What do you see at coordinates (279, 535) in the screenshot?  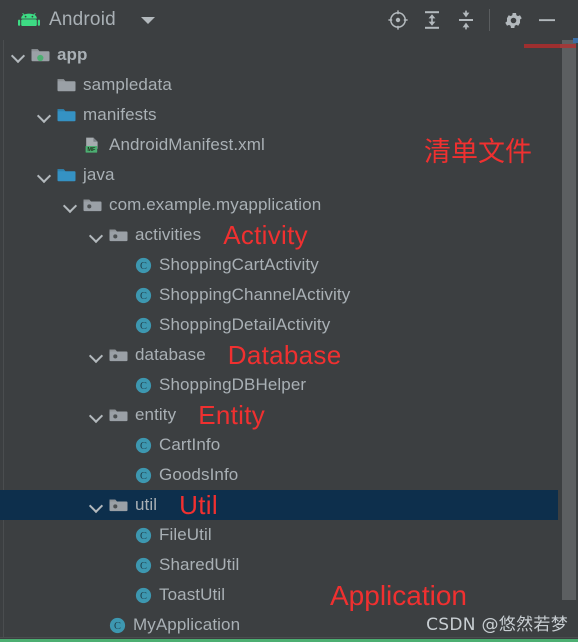 I see `tree-row-file-util: C FileUtil` at bounding box center [279, 535].